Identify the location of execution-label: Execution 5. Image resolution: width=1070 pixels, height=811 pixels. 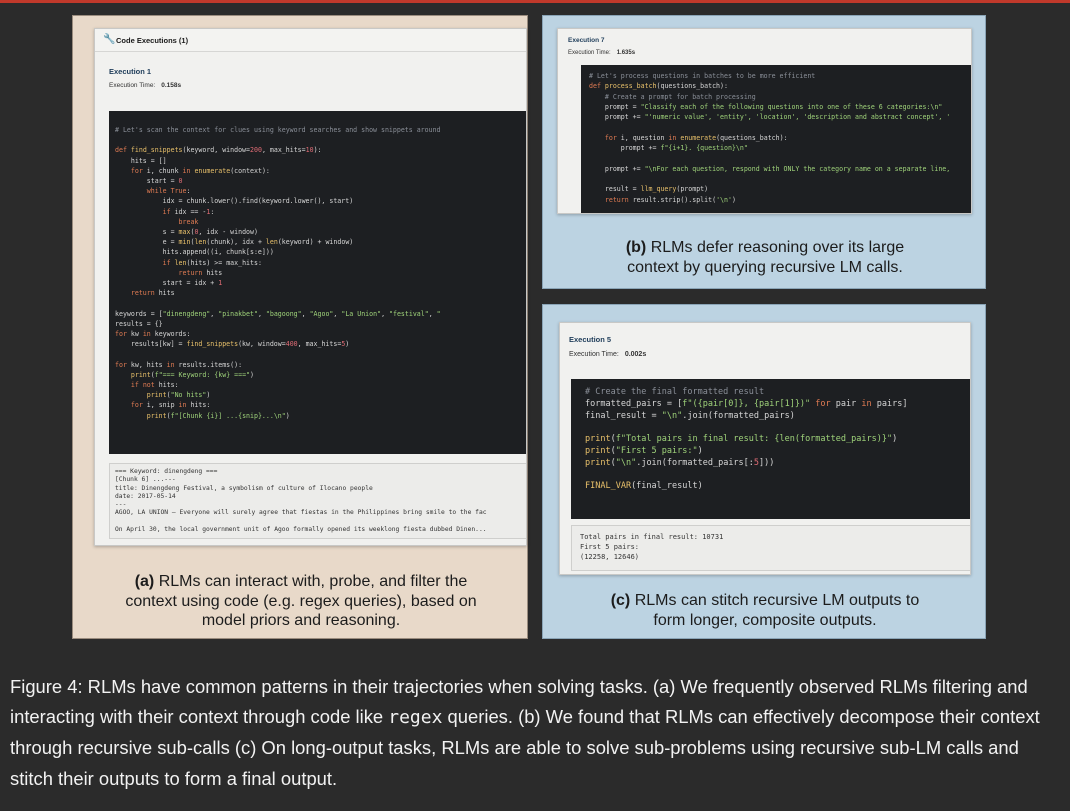
(590, 339).